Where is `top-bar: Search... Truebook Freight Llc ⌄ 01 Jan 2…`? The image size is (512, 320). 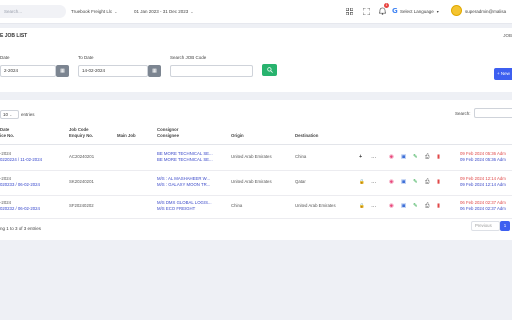
top-bar: Search... Truebook Freight Llc ⌄ 01 Jan 2… is located at coordinates (256, 12).